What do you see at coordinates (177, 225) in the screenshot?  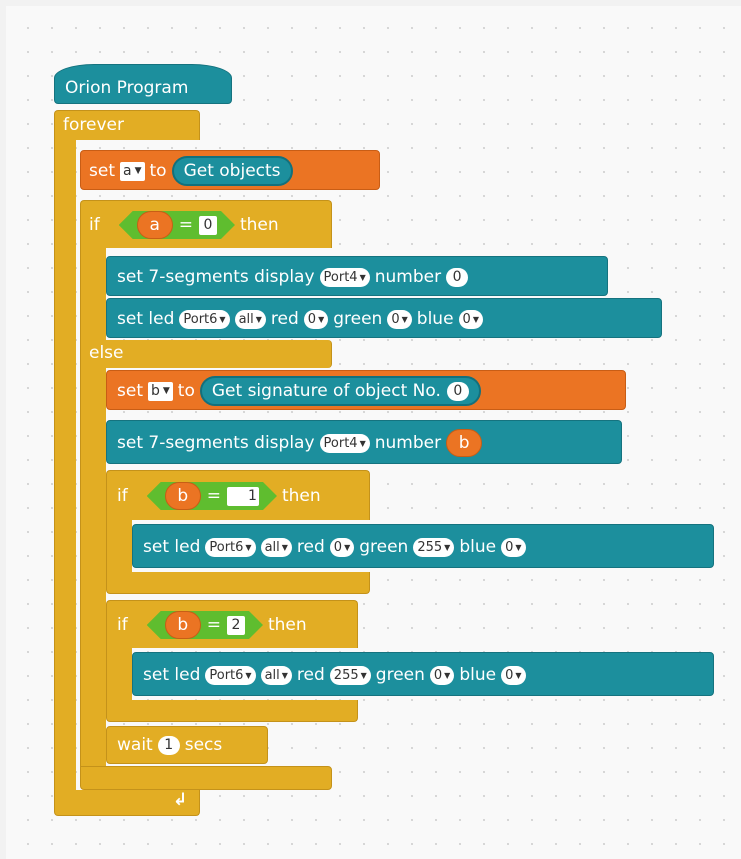 I see `equals-condition: a = 0` at bounding box center [177, 225].